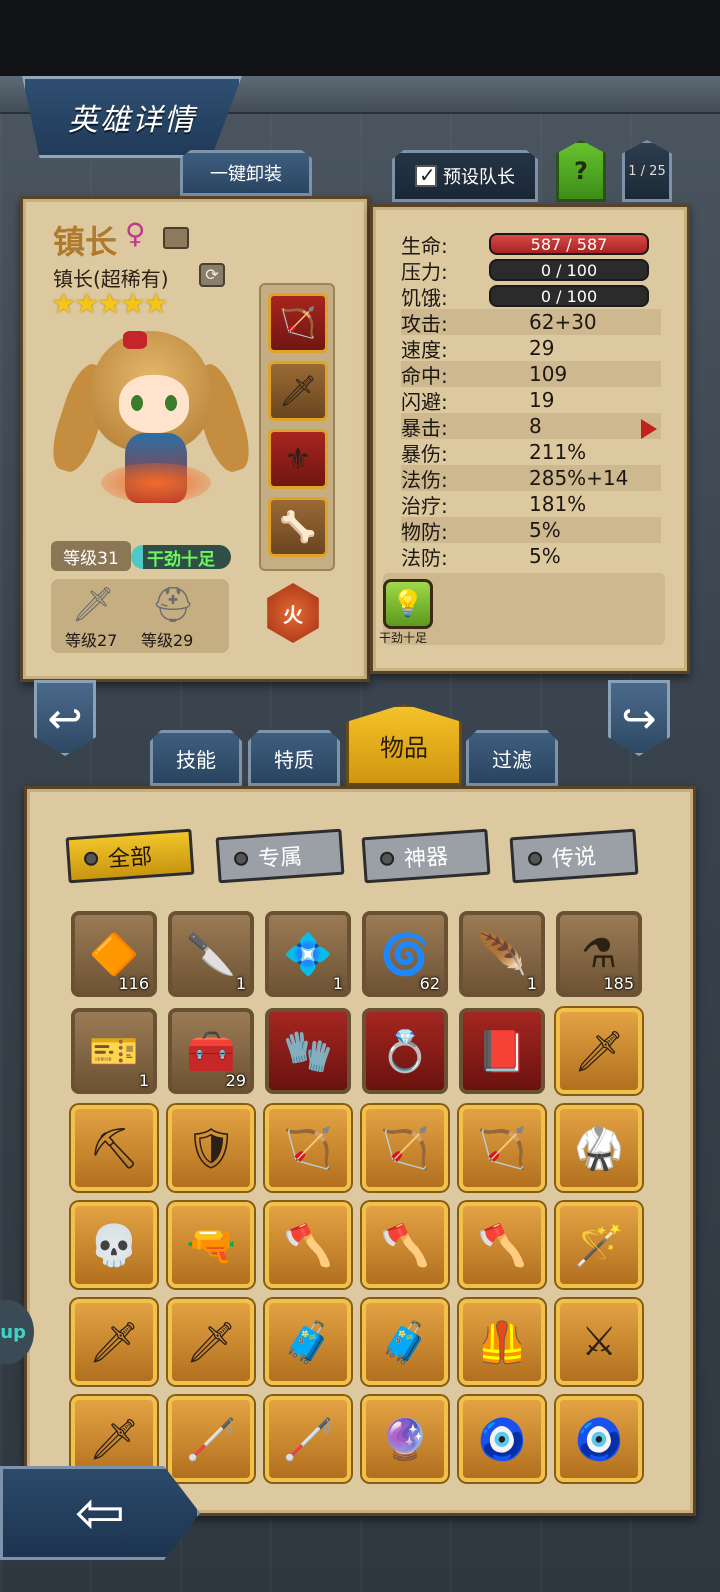 The image size is (720, 1592). What do you see at coordinates (599, 1245) in the screenshot?
I see `item-wand-icon: 🪄` at bounding box center [599, 1245].